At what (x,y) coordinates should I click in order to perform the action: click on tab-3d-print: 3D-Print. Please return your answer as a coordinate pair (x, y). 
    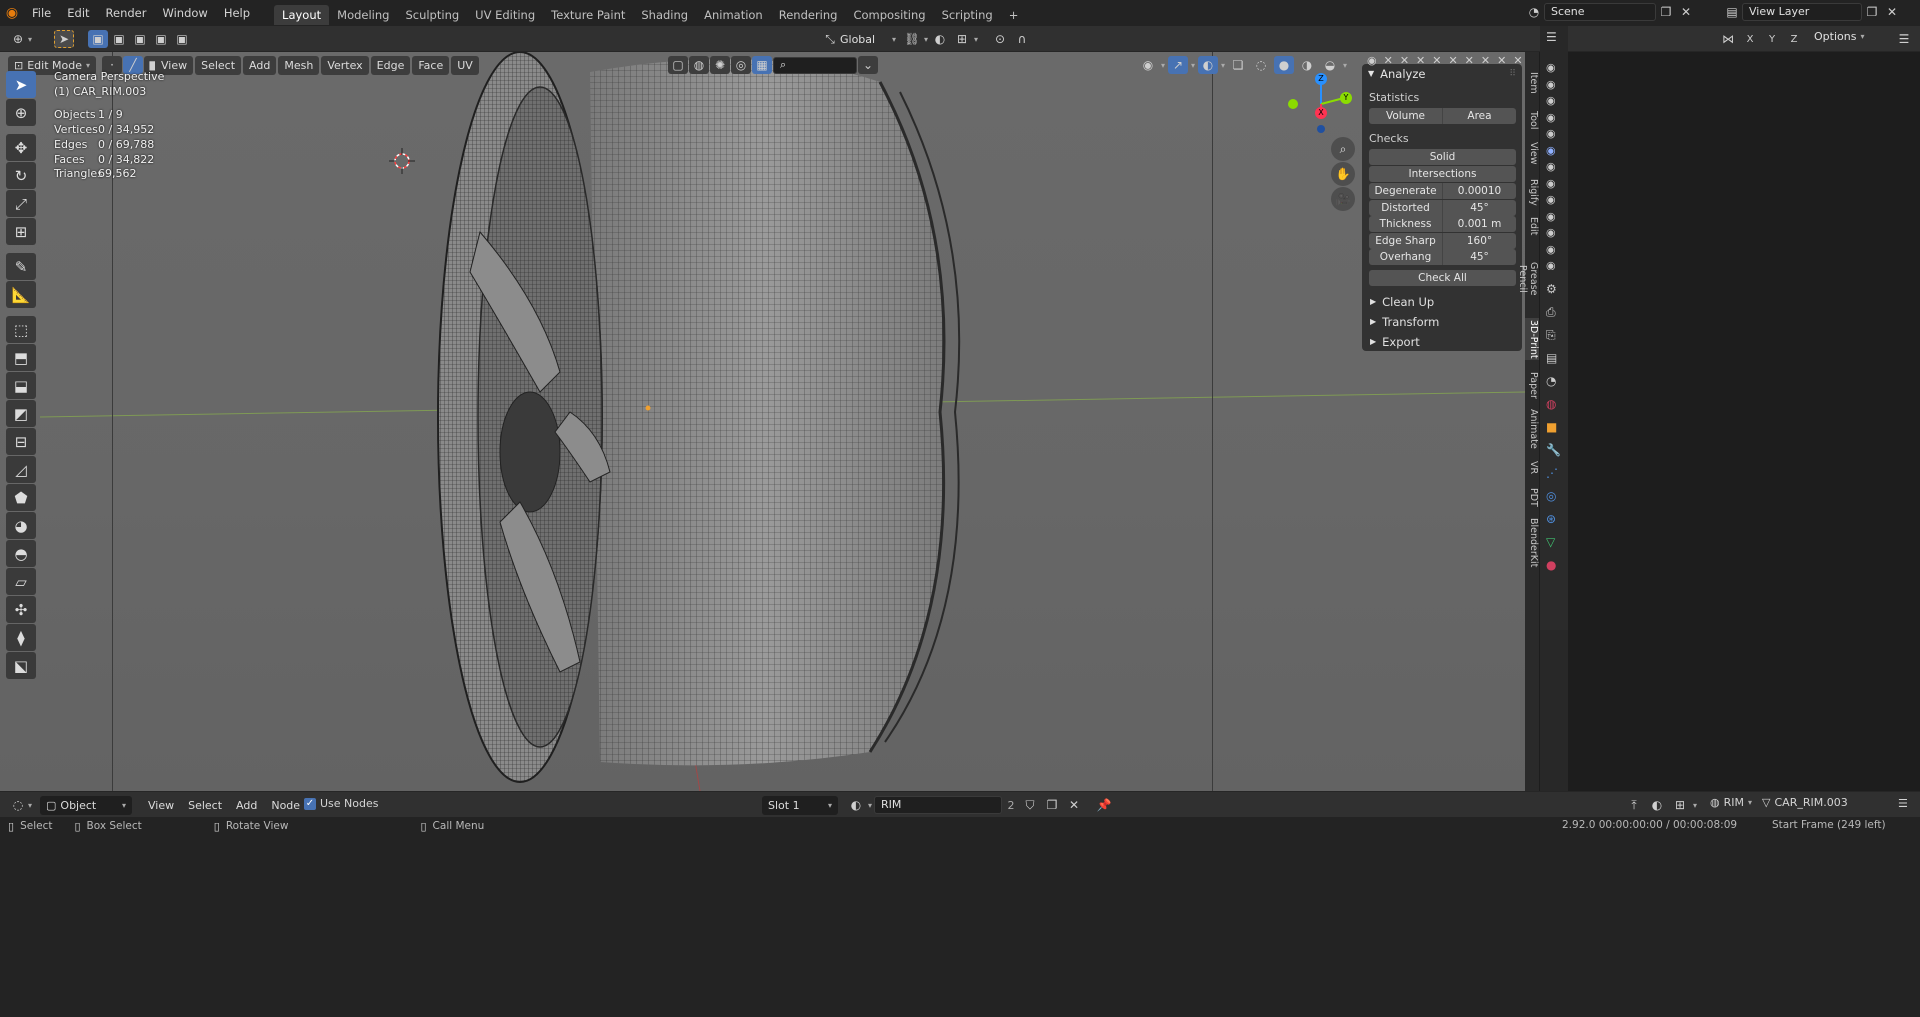
    Looking at the image, I should click on (1532, 339).